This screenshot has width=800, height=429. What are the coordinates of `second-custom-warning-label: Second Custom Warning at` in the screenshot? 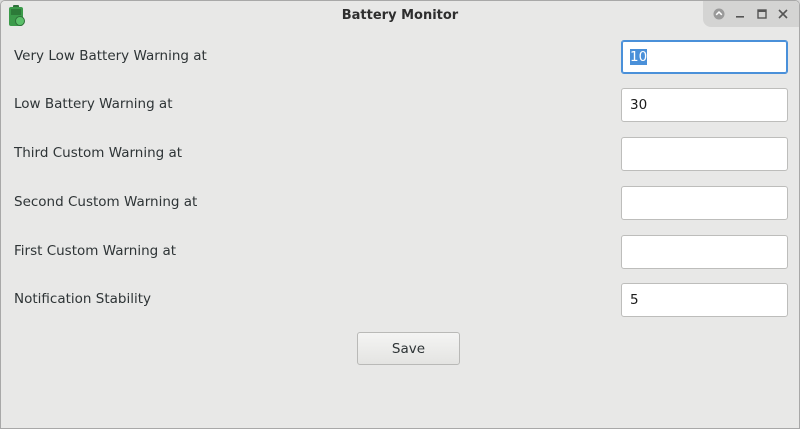 It's located at (106, 202).